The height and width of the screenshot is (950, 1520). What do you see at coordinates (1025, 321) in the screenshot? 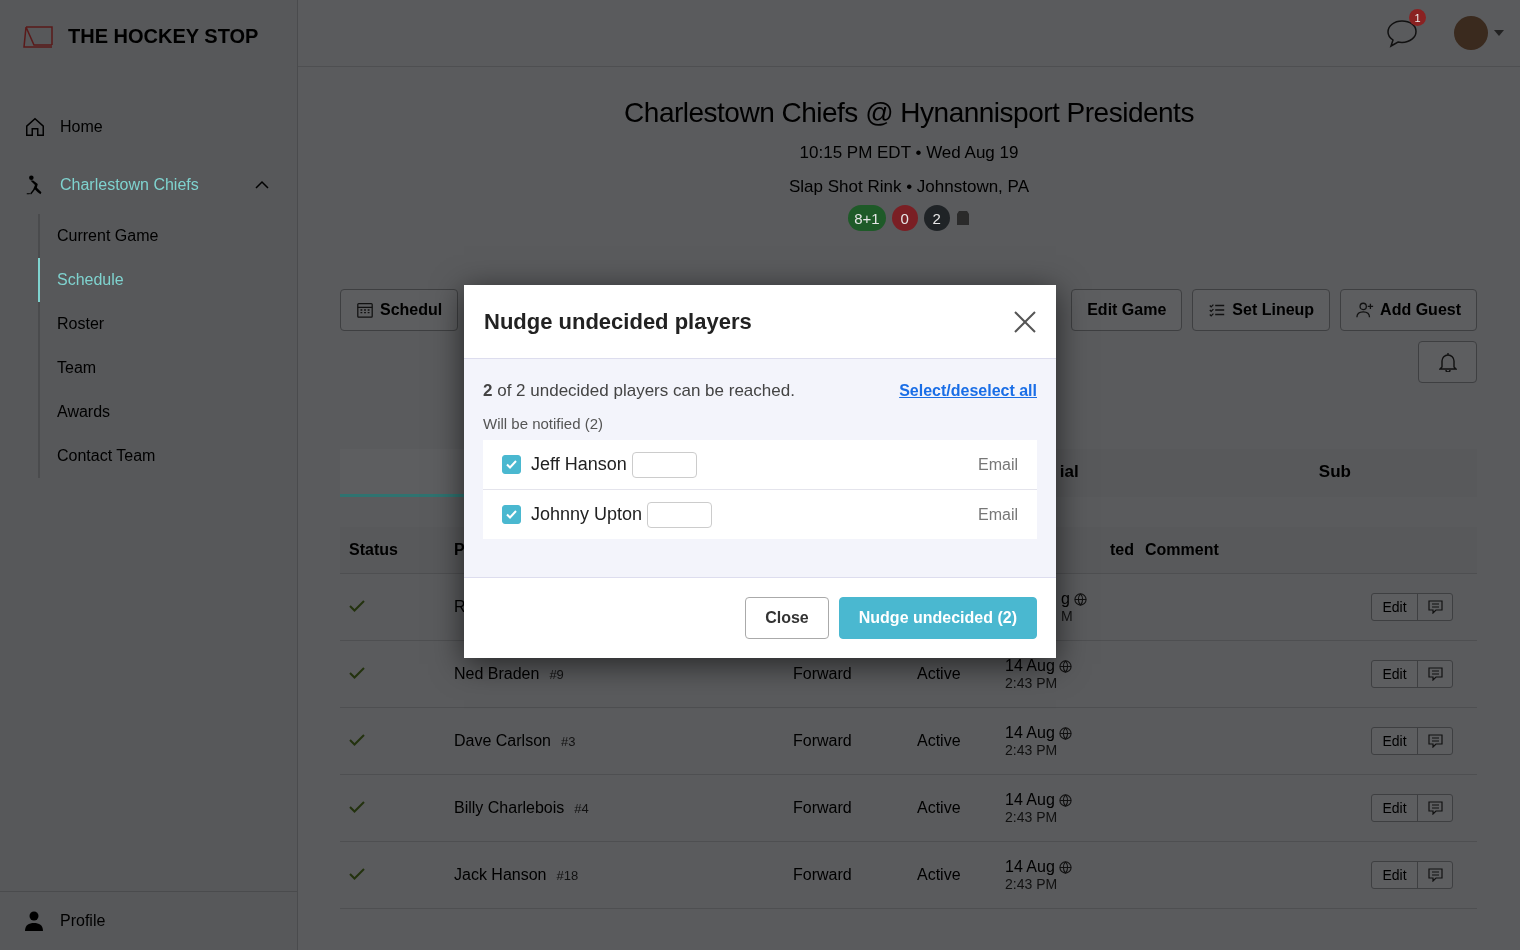
I see `close-icon` at bounding box center [1025, 321].